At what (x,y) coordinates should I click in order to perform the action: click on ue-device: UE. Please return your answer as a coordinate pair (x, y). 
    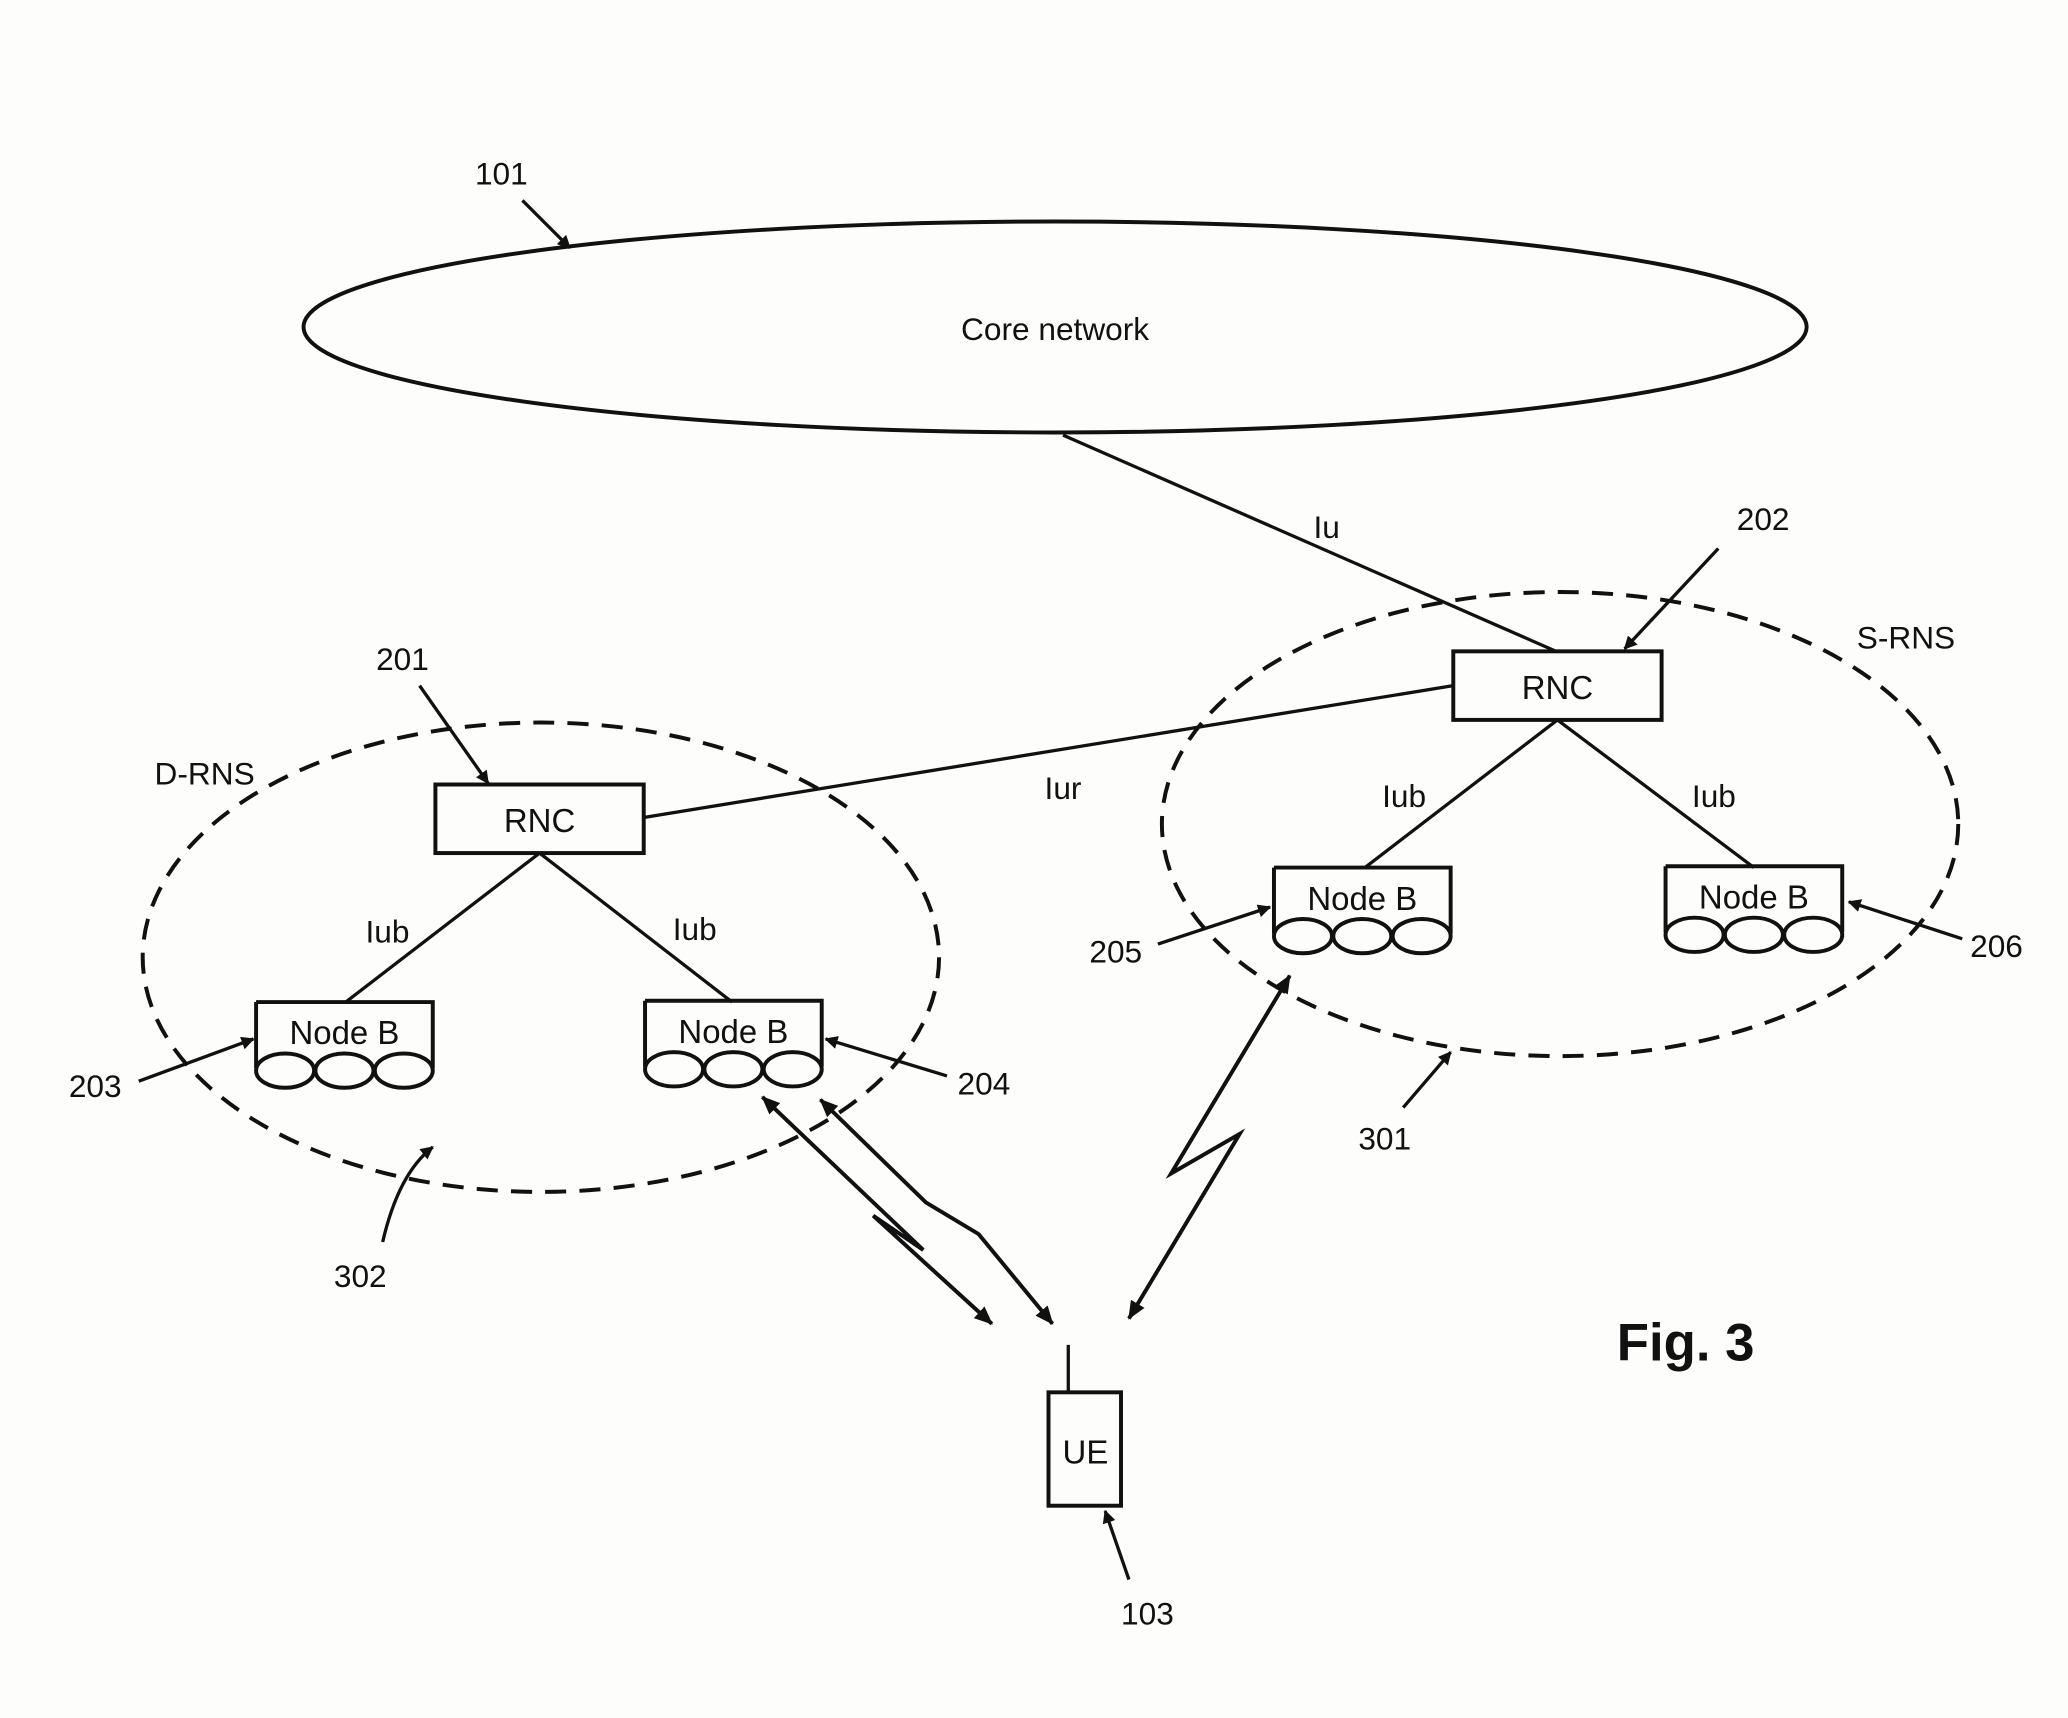
    Looking at the image, I should click on (1084, 1449).